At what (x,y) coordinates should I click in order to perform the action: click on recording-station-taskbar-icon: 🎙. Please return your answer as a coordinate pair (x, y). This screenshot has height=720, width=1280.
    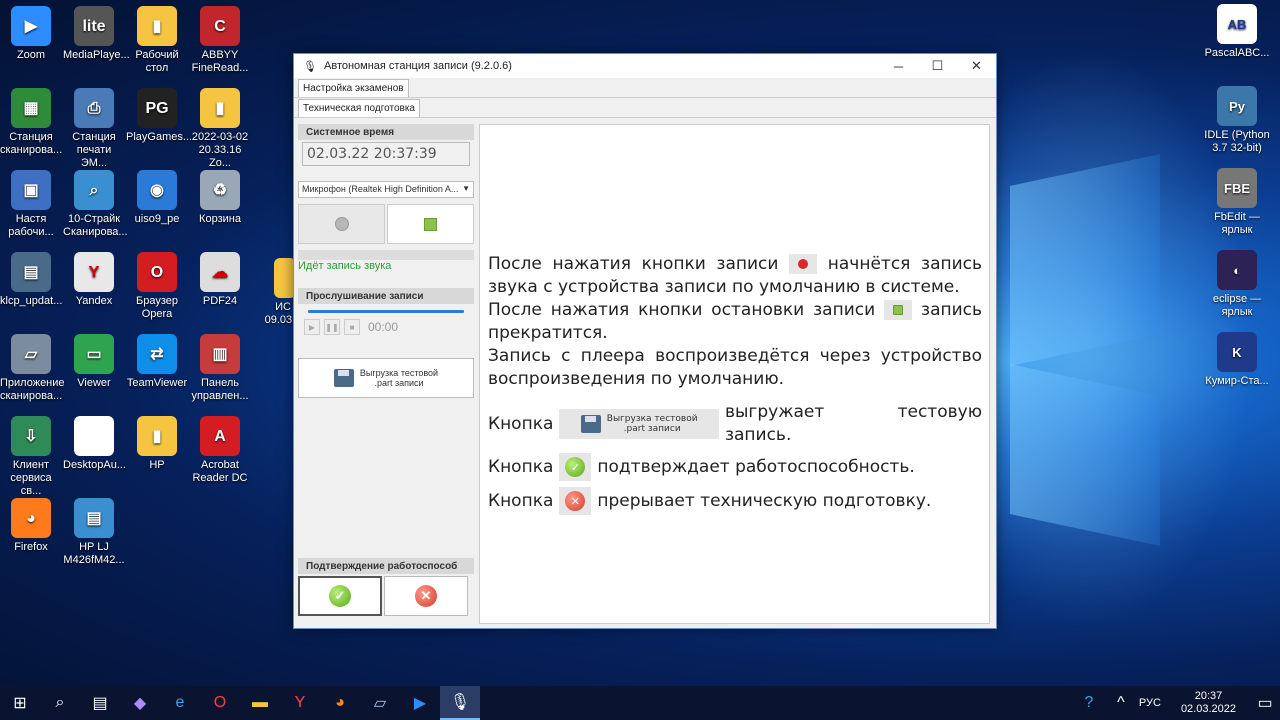
    Looking at the image, I should click on (460, 703).